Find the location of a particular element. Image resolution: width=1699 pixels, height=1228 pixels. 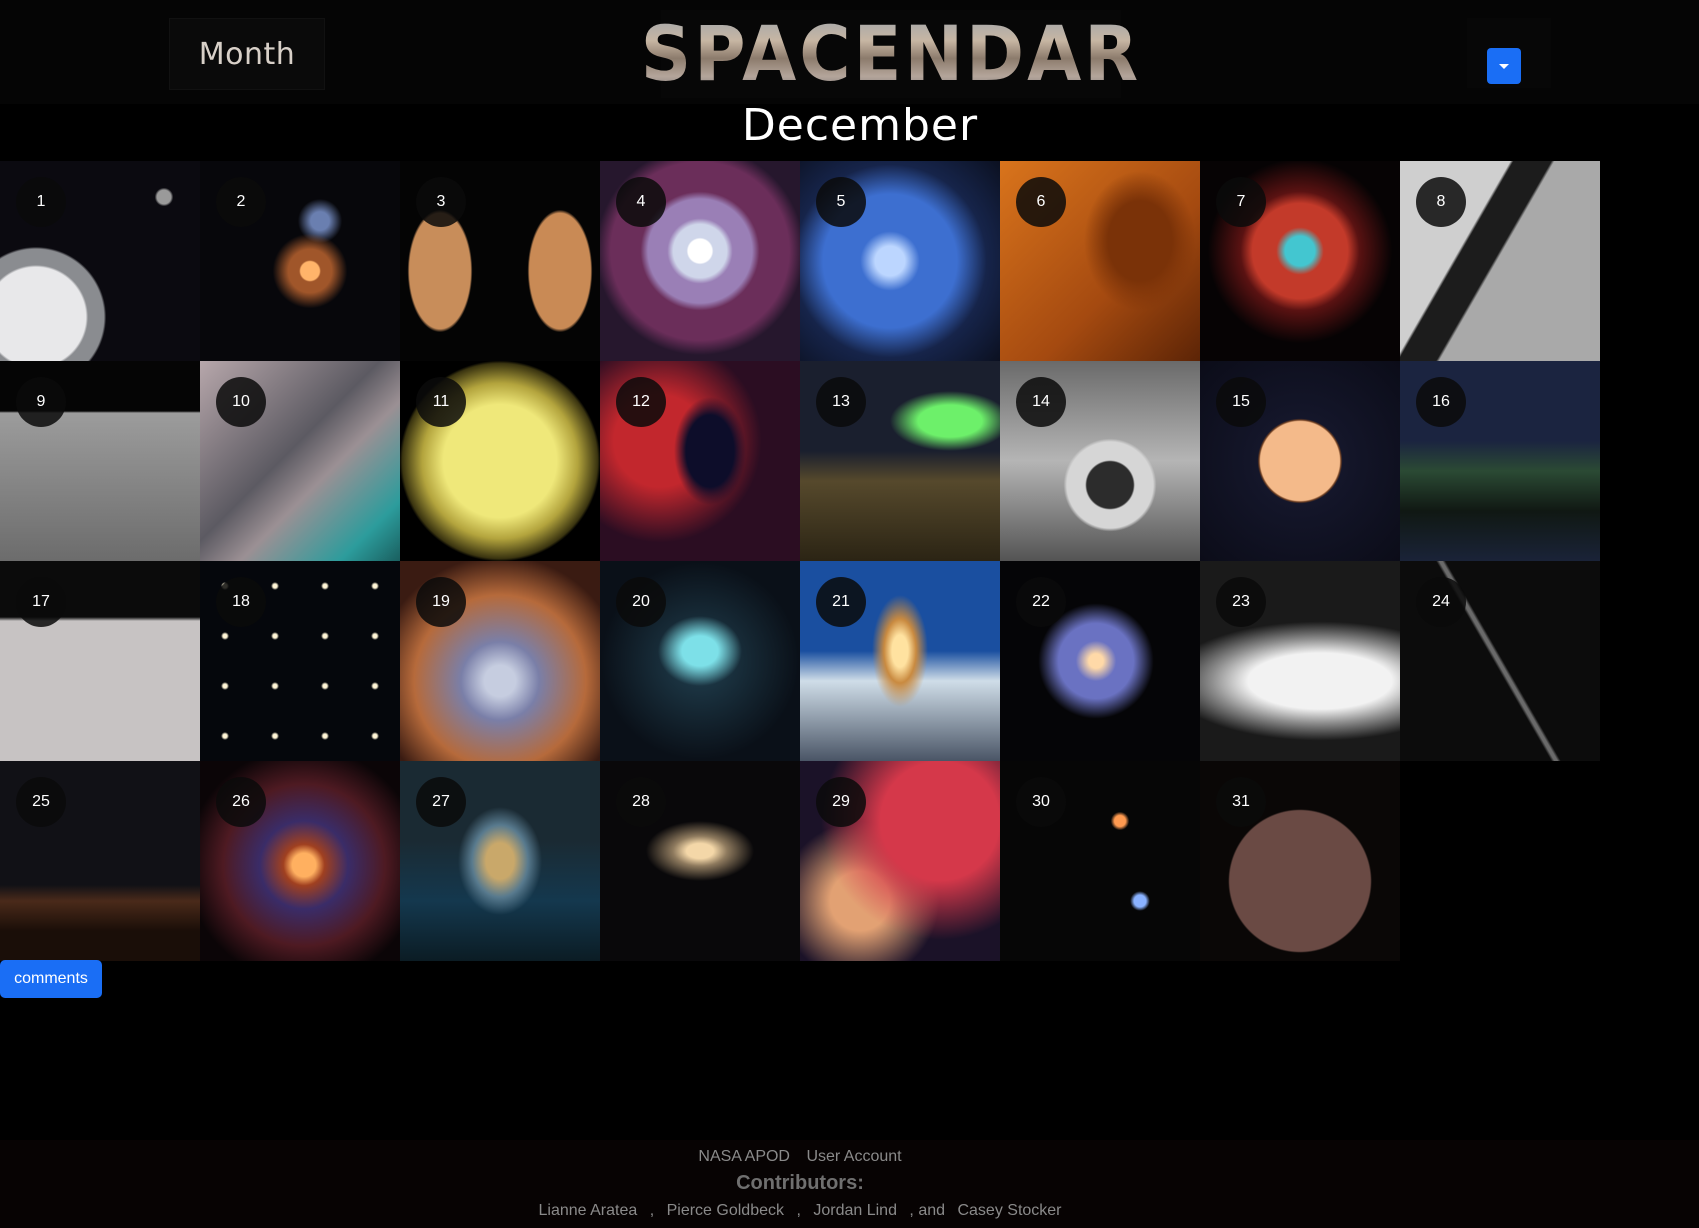

day-cell: 18 is located at coordinates (300, 661).